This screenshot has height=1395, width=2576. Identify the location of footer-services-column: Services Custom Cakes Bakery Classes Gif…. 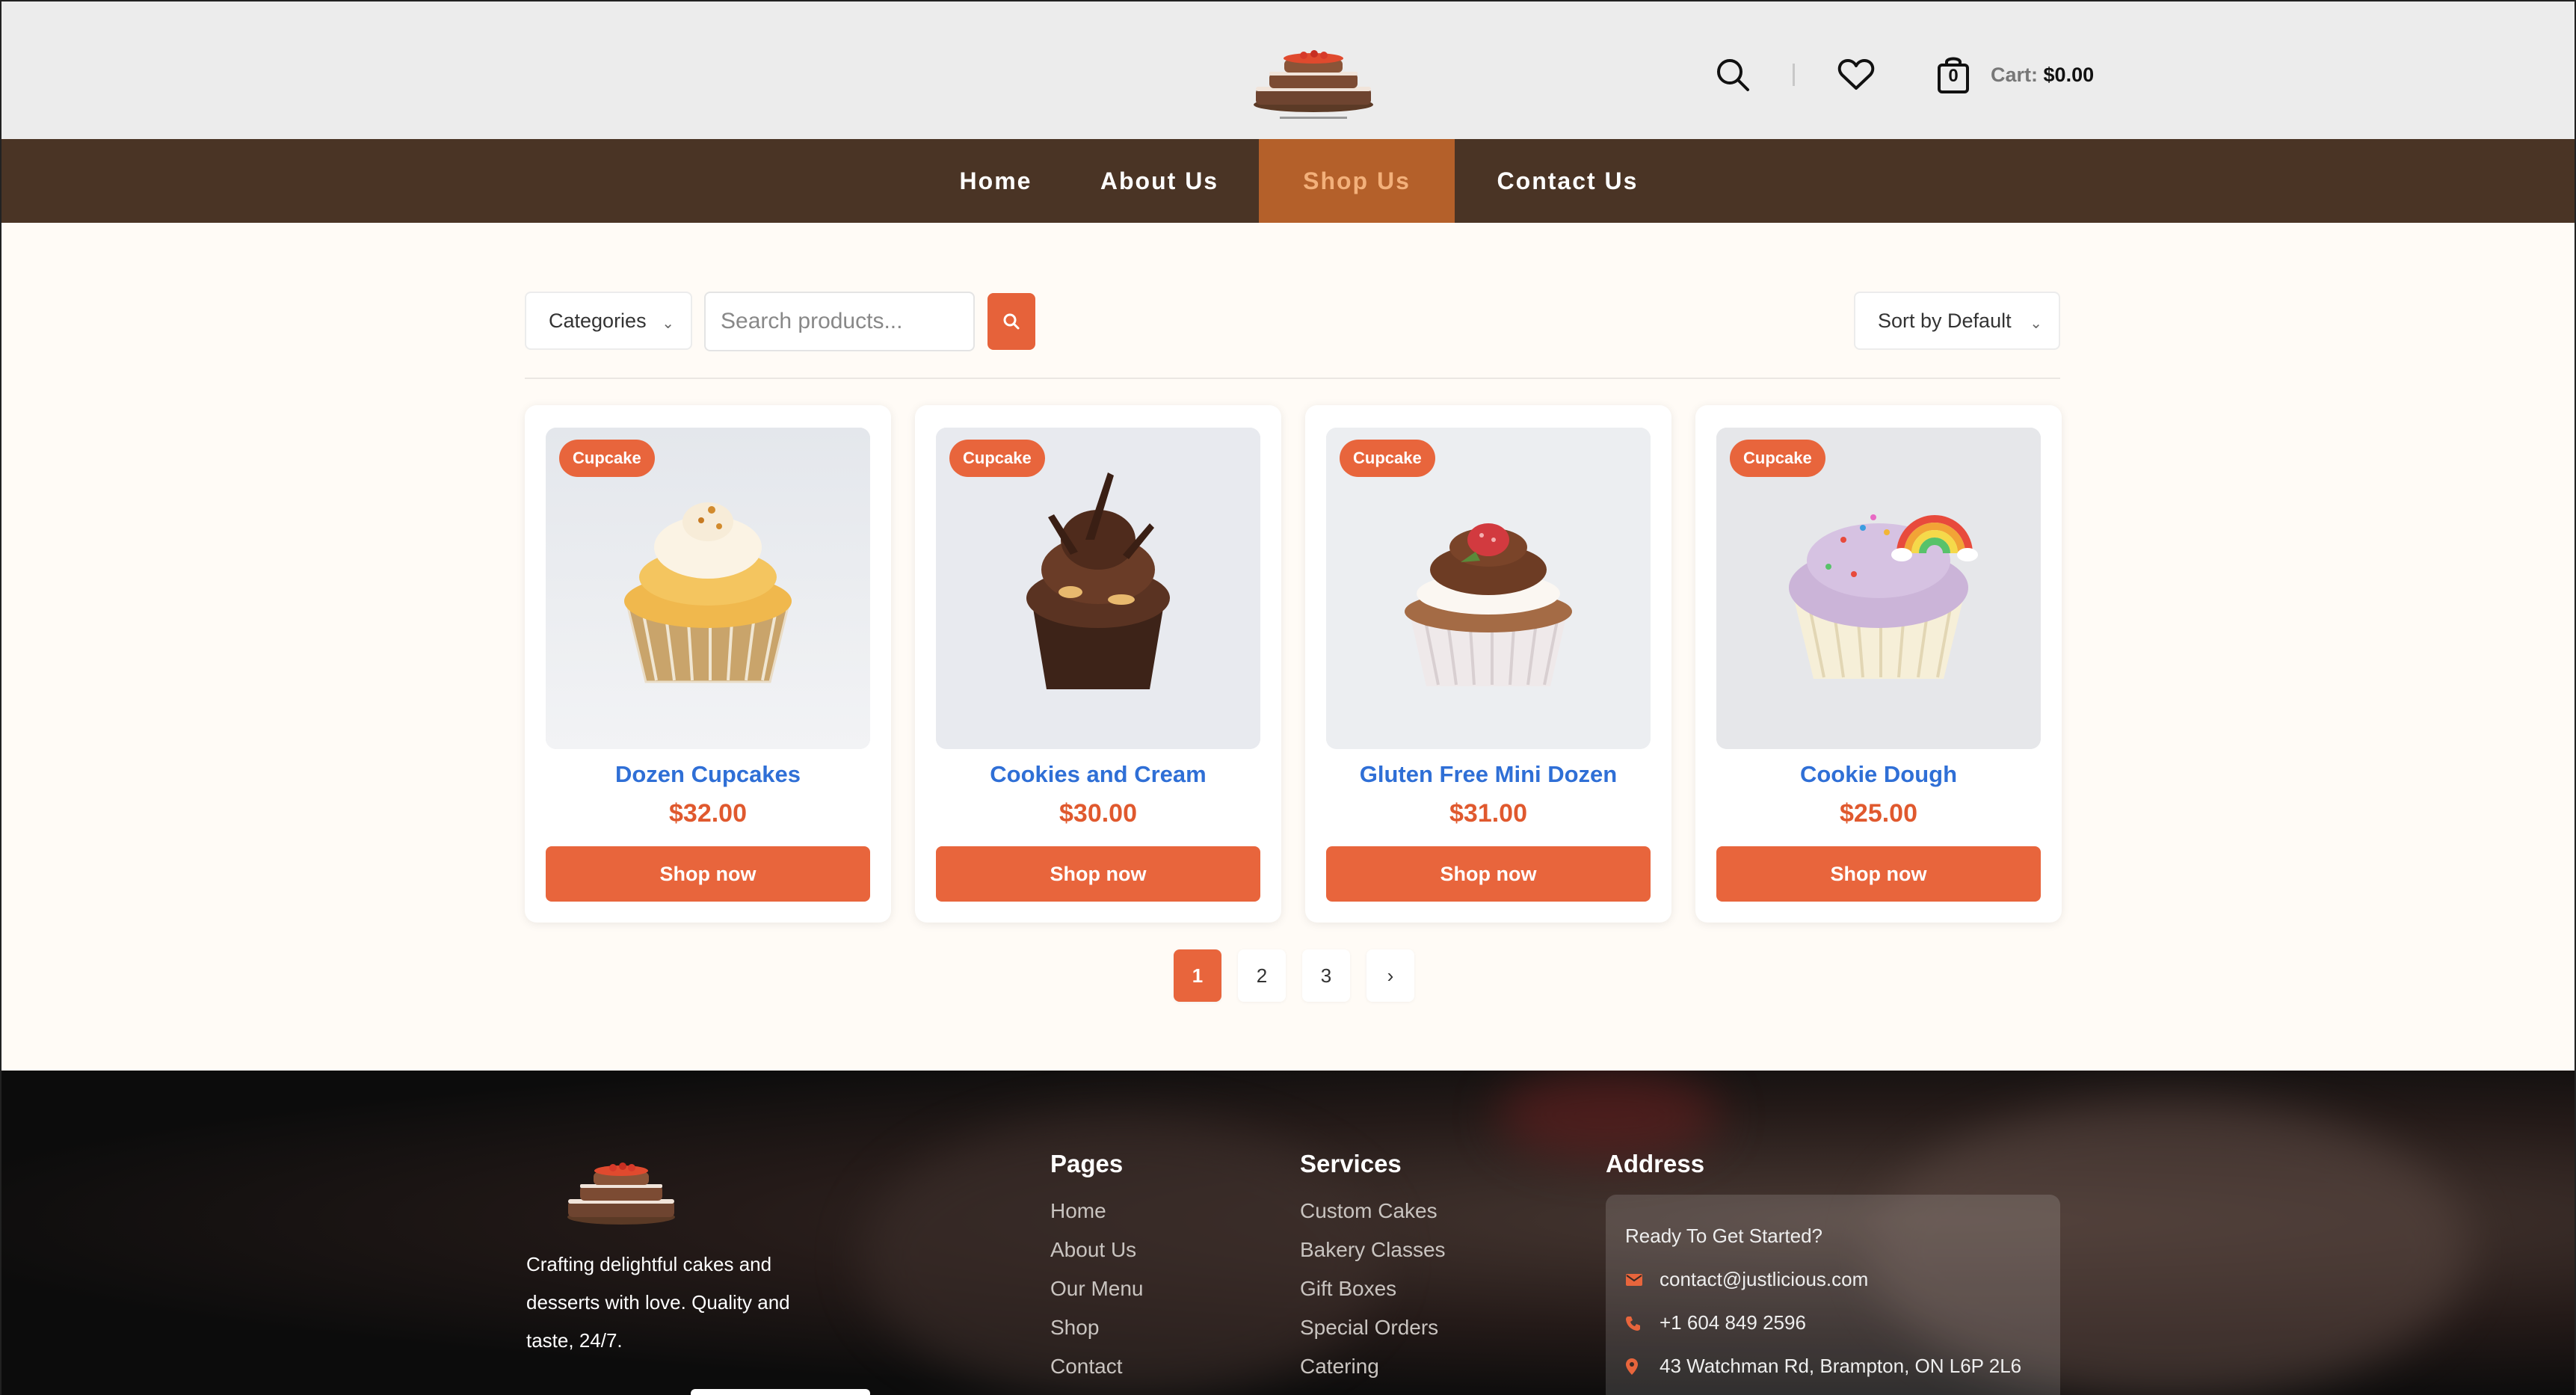
(1373, 1268).